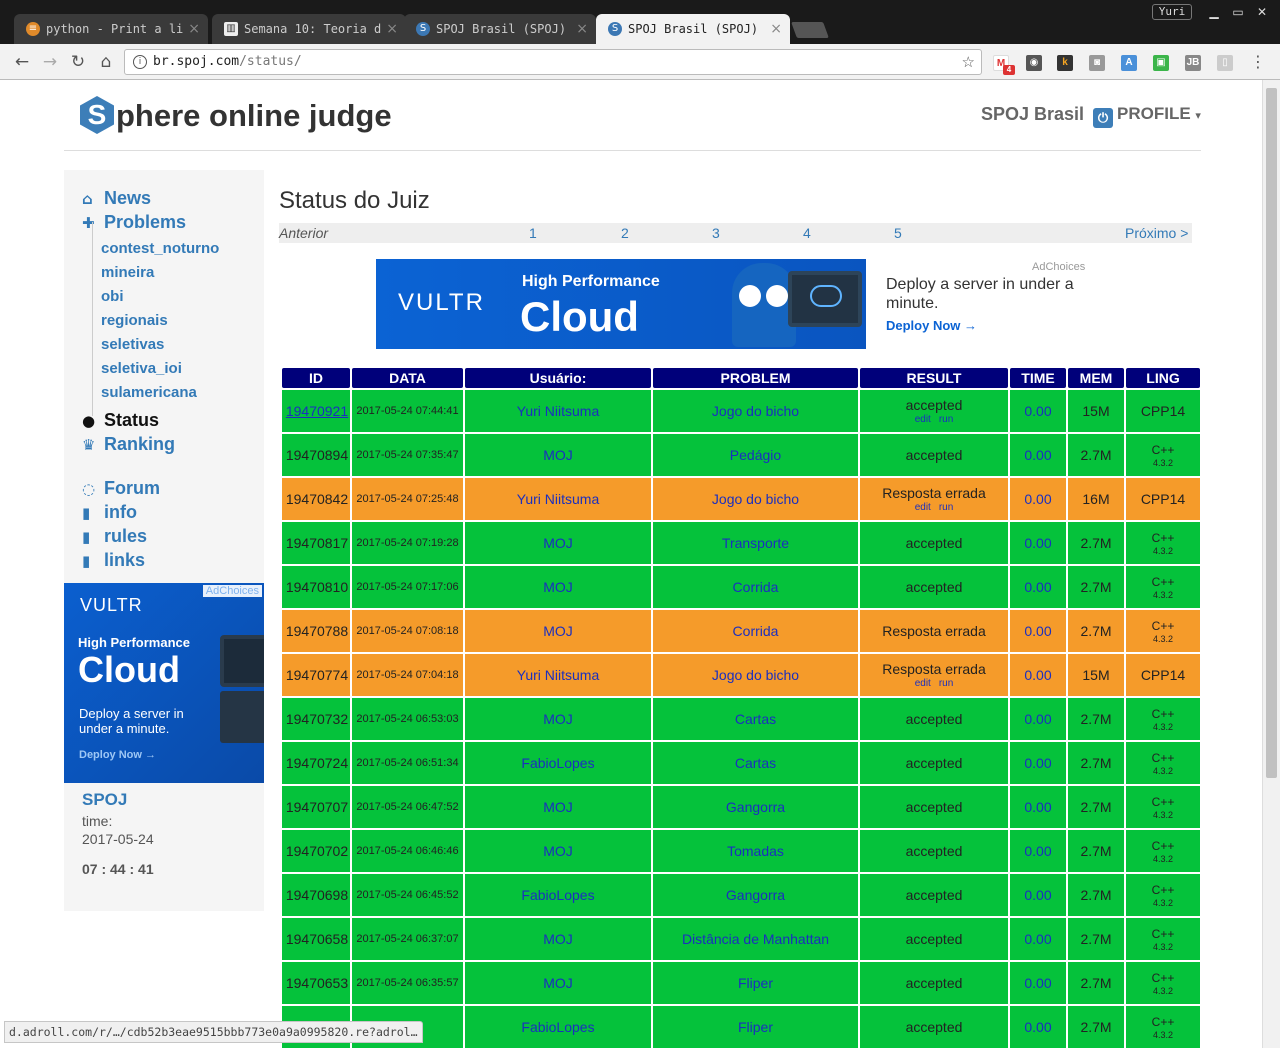  What do you see at coordinates (316, 763) in the screenshot?
I see `submission-id: 19470724` at bounding box center [316, 763].